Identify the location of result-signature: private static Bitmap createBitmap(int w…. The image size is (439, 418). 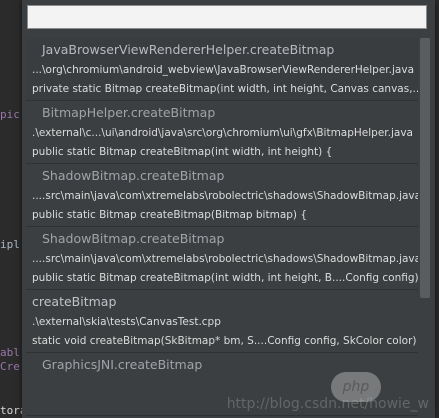
(225, 89).